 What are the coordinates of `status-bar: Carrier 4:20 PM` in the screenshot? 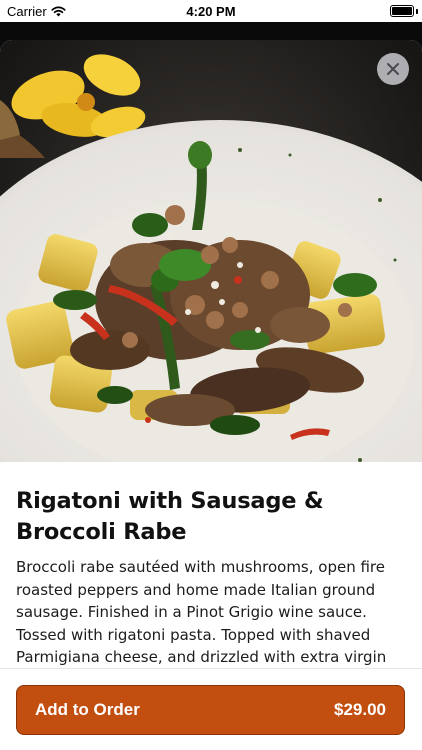 It's located at (211, 11).